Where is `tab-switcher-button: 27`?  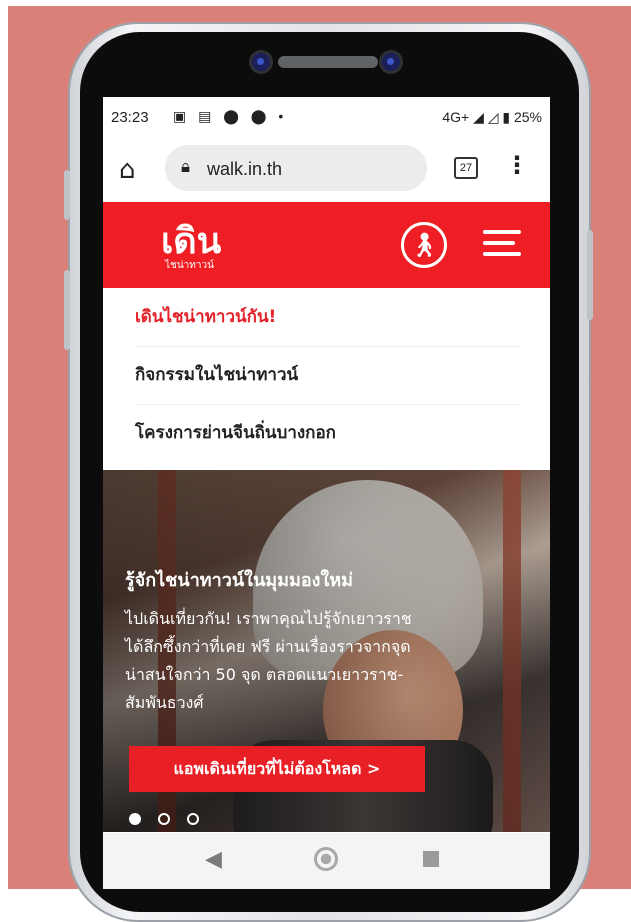 tab-switcher-button: 27 is located at coordinates (466, 168).